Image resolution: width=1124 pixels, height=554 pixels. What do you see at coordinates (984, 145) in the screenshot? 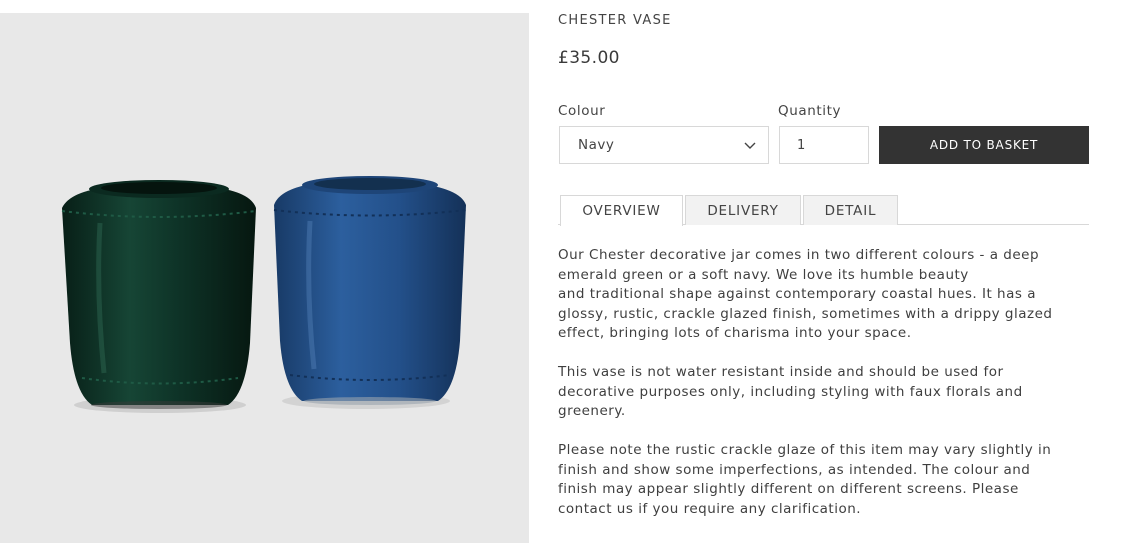
I see `add-to-basket-button: ADD TO BASKET` at bounding box center [984, 145].